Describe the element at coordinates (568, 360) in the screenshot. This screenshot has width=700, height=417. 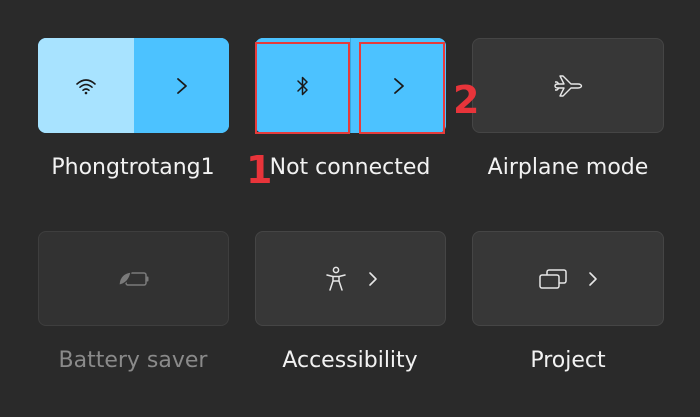
I see `project-label: Project` at that location.